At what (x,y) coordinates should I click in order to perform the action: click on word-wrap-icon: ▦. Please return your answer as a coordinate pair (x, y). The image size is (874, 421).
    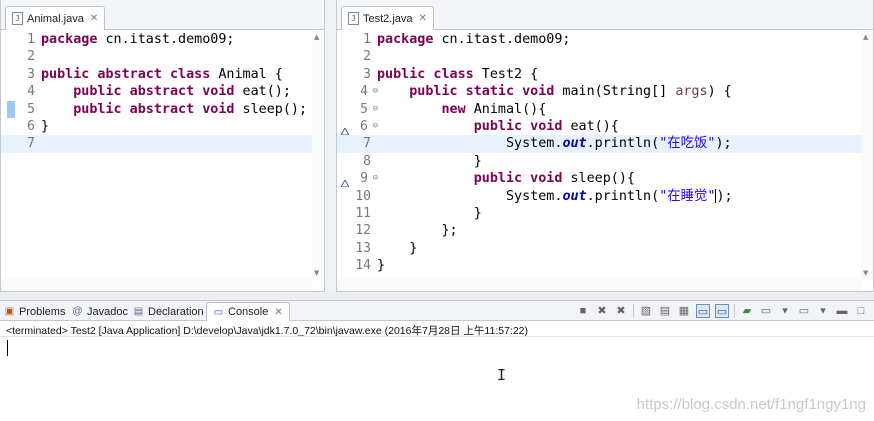
    Looking at the image, I should click on (684, 311).